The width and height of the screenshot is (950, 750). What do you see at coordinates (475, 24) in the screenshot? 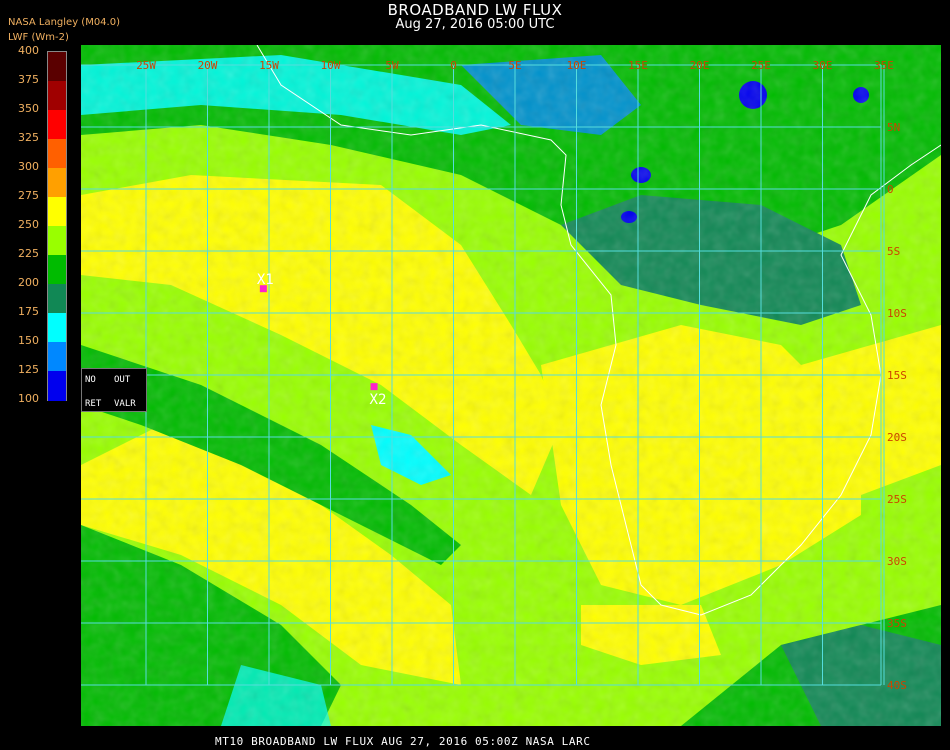
I see `image-timestamp: Aug 27, 2016 05:00 UTC` at bounding box center [475, 24].